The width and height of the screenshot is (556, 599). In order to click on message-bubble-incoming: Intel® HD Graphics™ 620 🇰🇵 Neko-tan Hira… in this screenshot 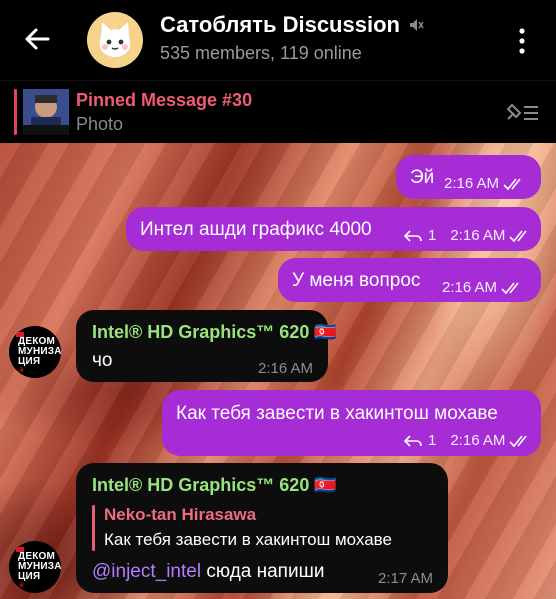, I will do `click(262, 528)`.